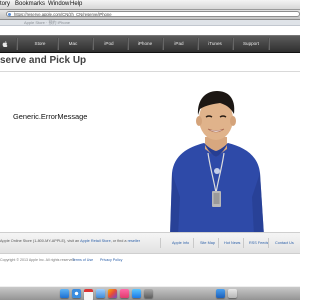 This screenshot has width=320, height=300. What do you see at coordinates (5, 44) in the screenshot?
I see `apple-logo-icon` at bounding box center [5, 44].